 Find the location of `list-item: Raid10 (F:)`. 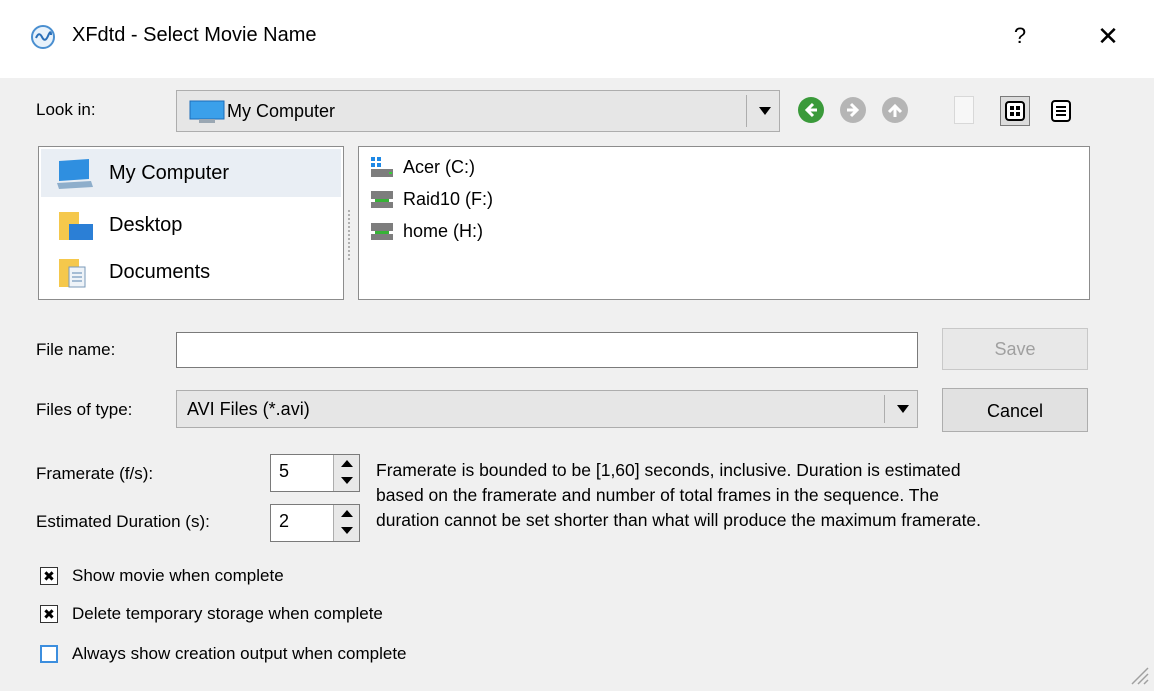

list-item: Raid10 (F:) is located at coordinates (469, 200).